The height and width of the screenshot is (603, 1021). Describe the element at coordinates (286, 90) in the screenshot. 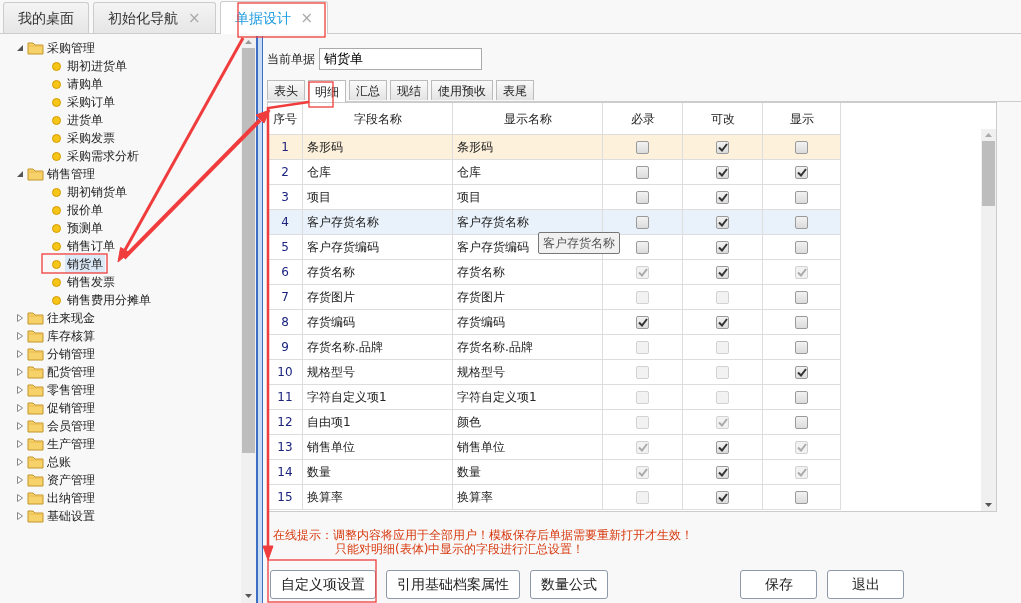

I see `tab: 表头` at that location.